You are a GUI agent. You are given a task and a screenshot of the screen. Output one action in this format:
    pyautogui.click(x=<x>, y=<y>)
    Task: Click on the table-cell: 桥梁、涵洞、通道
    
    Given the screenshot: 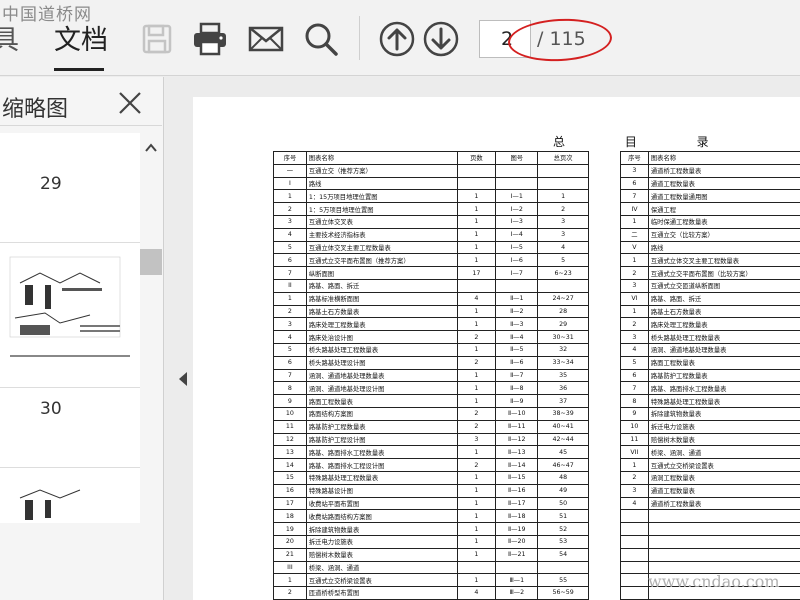 What is the action you would take?
    pyautogui.click(x=381, y=567)
    